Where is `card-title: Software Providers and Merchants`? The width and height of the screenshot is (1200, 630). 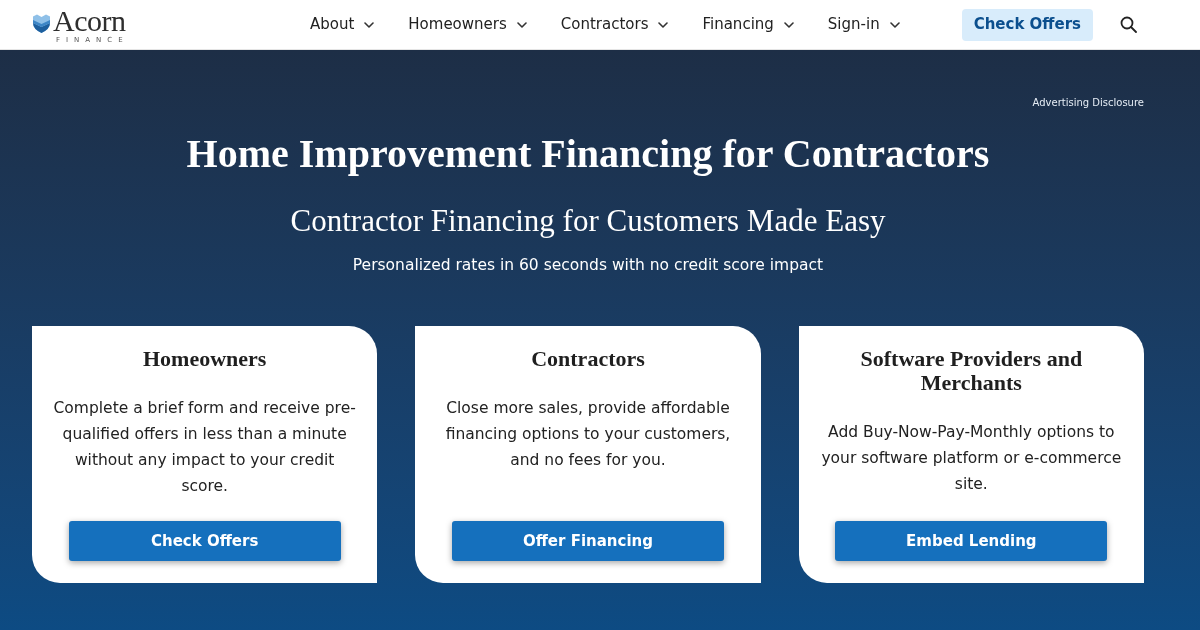 card-title: Software Providers and Merchants is located at coordinates (971, 371).